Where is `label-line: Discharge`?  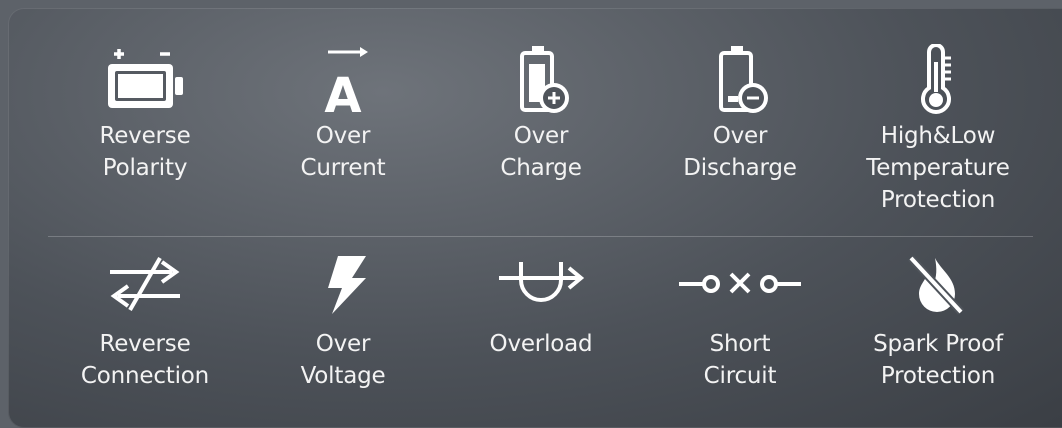 label-line: Discharge is located at coordinates (740, 168).